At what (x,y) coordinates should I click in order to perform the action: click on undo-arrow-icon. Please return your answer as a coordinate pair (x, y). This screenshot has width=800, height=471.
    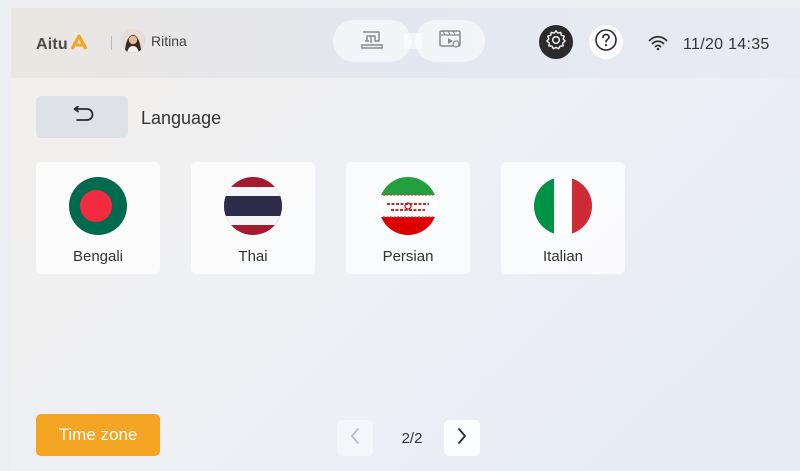
    Looking at the image, I should click on (82, 117).